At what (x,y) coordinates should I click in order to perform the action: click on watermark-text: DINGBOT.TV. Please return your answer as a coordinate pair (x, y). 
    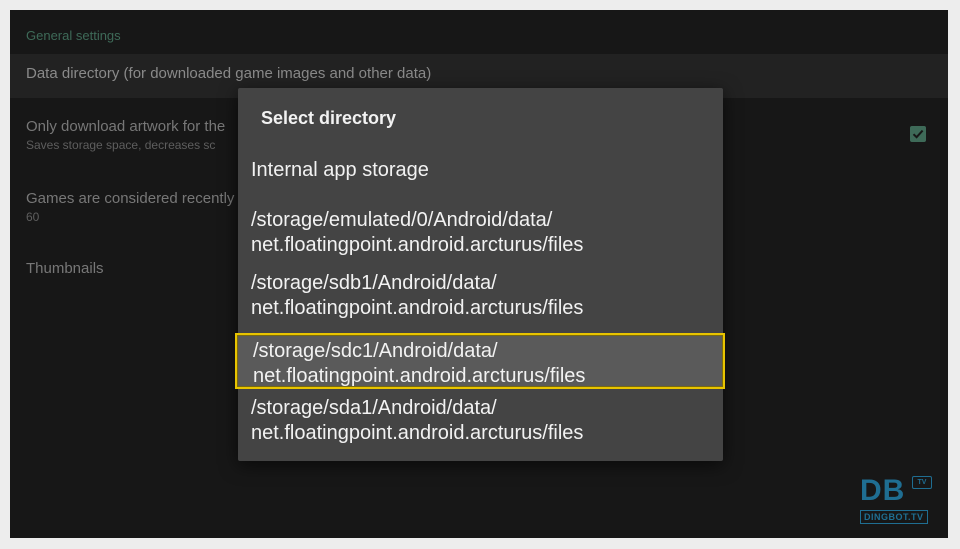
    Looking at the image, I should click on (894, 517).